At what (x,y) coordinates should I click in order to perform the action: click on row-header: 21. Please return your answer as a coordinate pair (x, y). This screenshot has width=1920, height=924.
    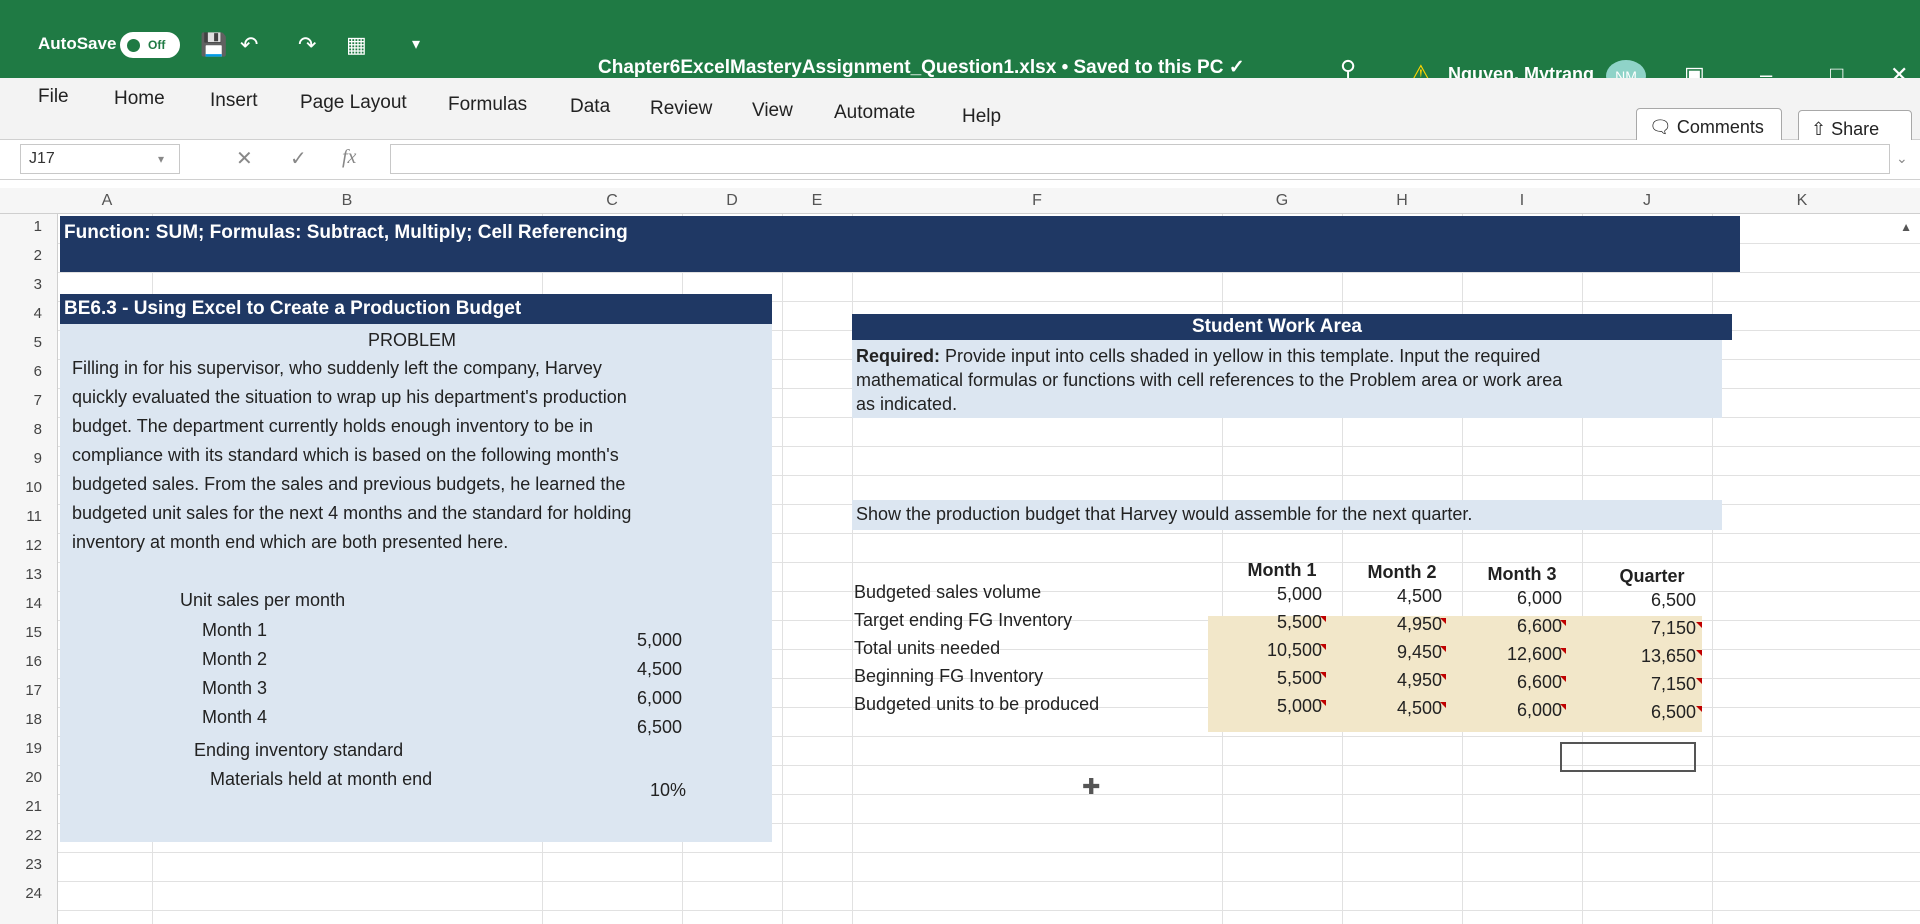
    Looking at the image, I should click on (28, 806).